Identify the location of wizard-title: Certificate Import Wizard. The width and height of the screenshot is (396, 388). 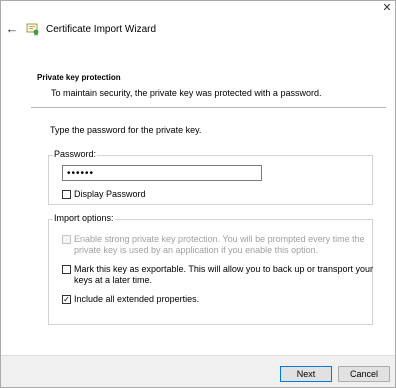
(101, 29).